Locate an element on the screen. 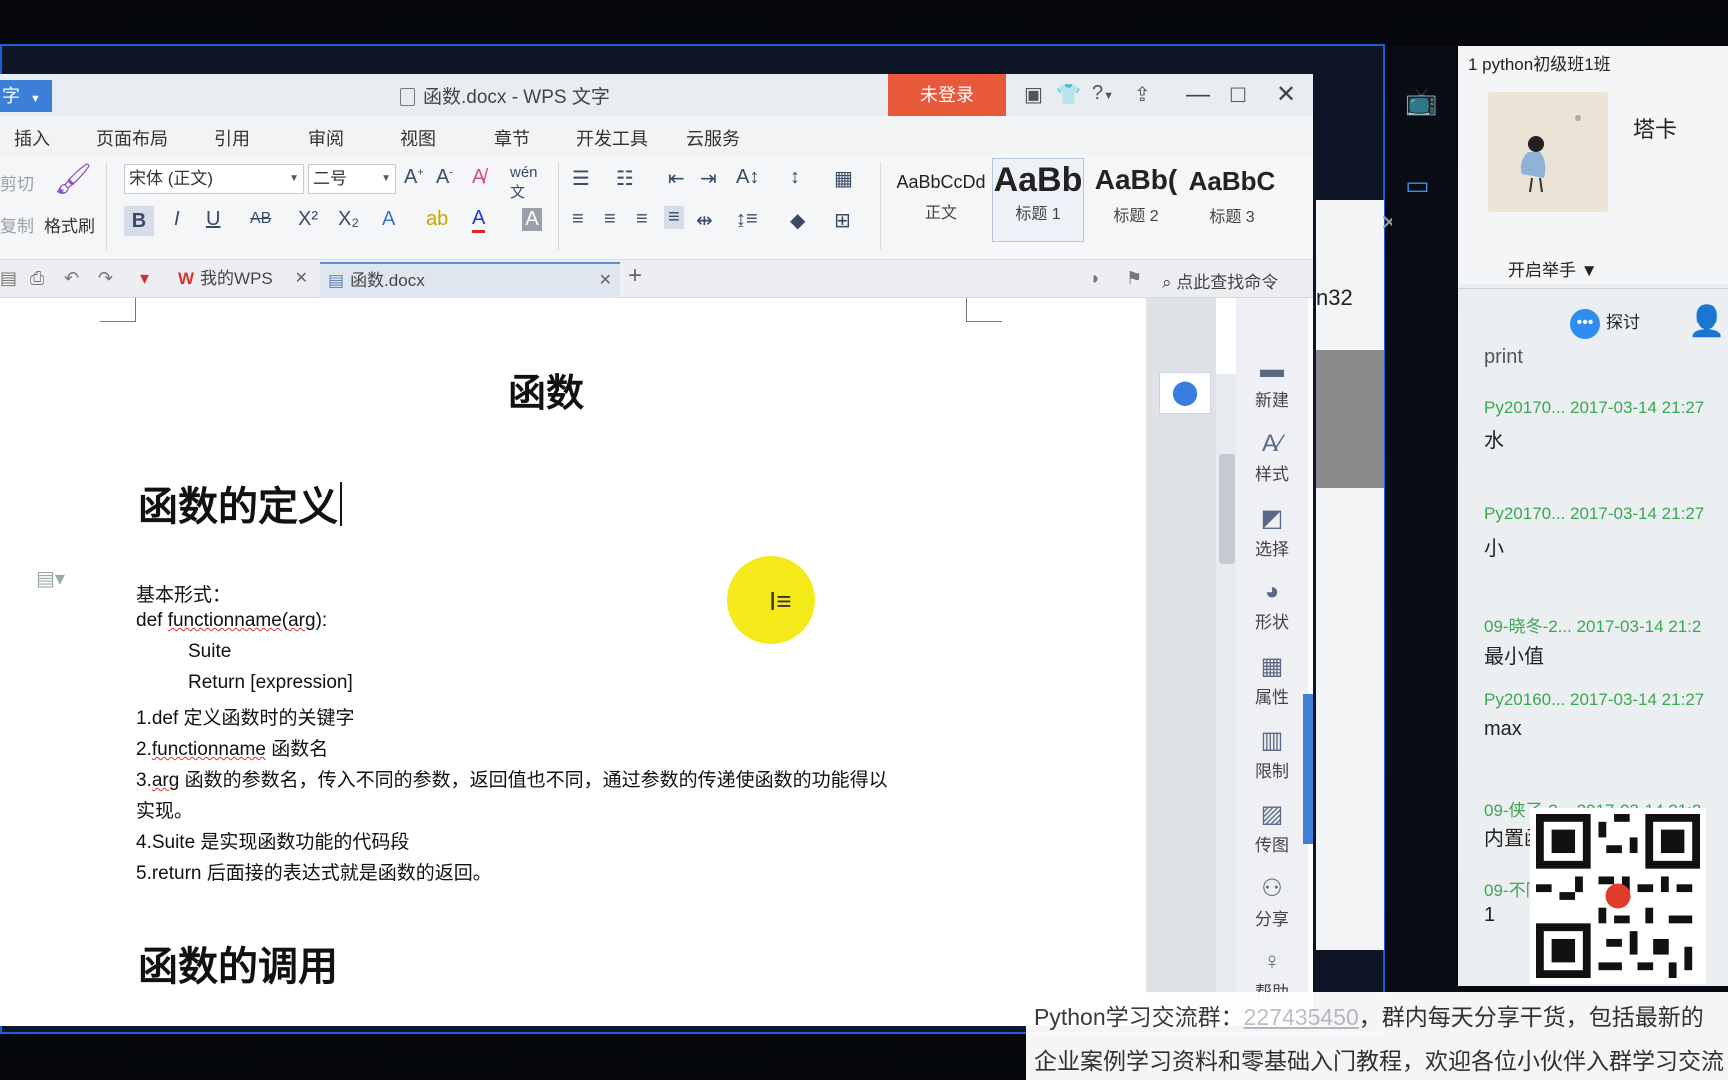 This screenshot has height=1080, width=1728. tab-my-wps: W 我的WPS ✕ is located at coordinates (243, 280).